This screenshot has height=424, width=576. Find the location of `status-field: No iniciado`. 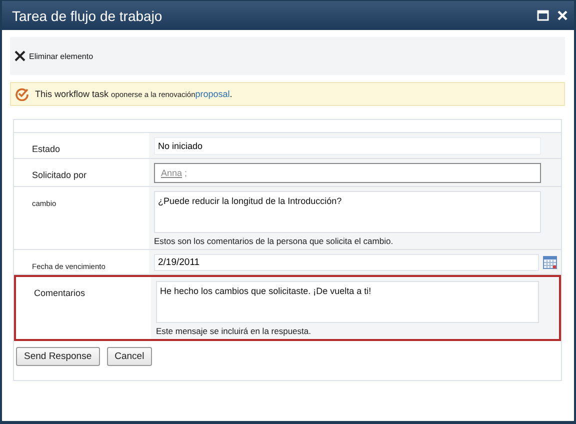

status-field: No iniciado is located at coordinates (347, 146).